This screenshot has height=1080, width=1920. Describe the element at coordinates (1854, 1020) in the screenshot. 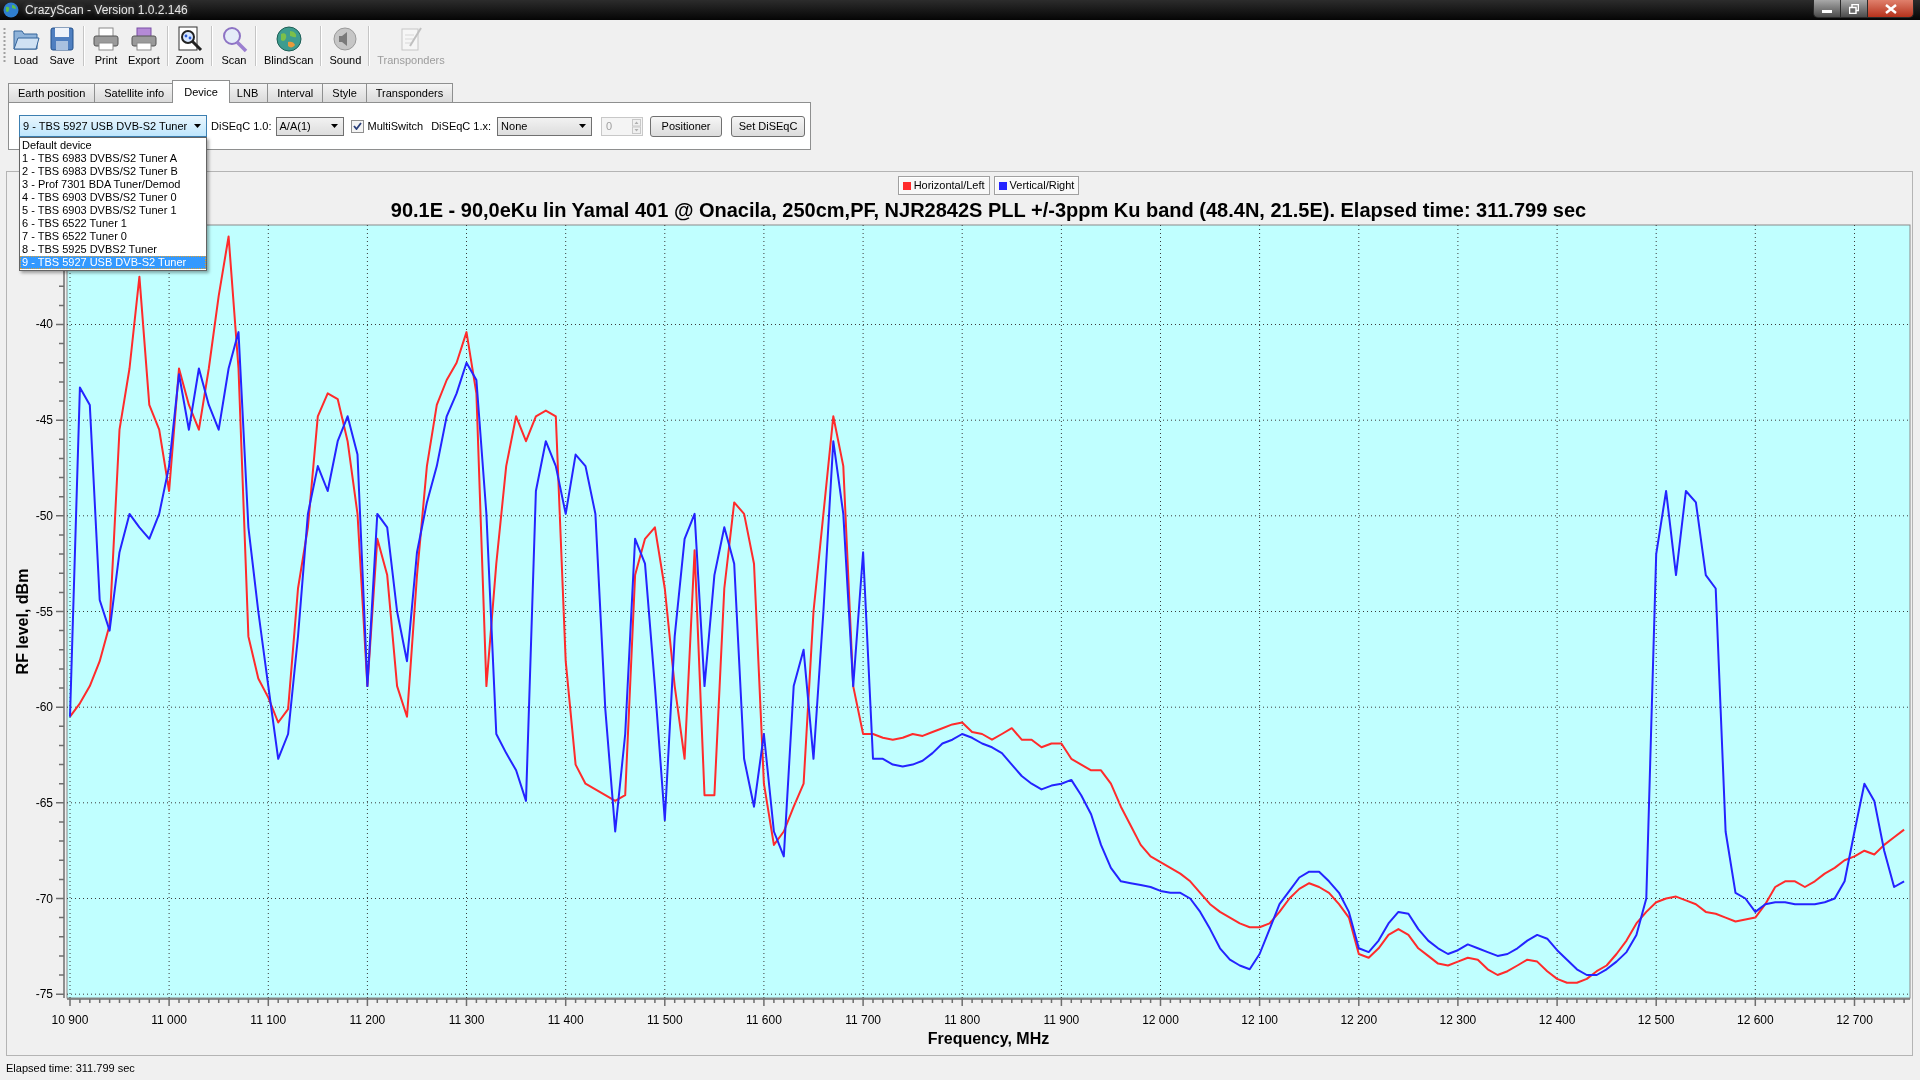

I see `axis-tick-label: 12 700` at that location.